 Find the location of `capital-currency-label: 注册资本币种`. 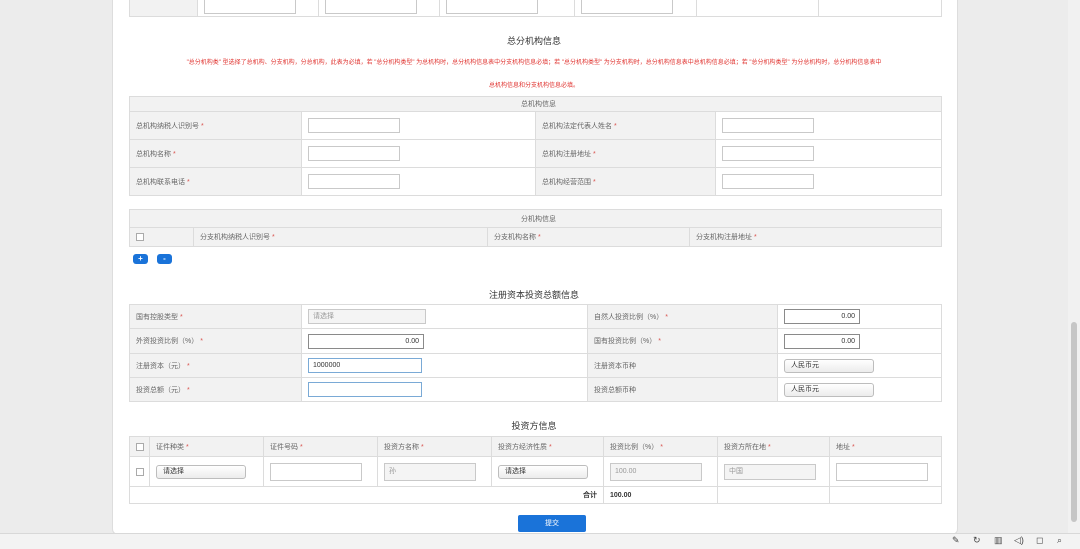

capital-currency-label: 注册资本币种 is located at coordinates (682, 365).